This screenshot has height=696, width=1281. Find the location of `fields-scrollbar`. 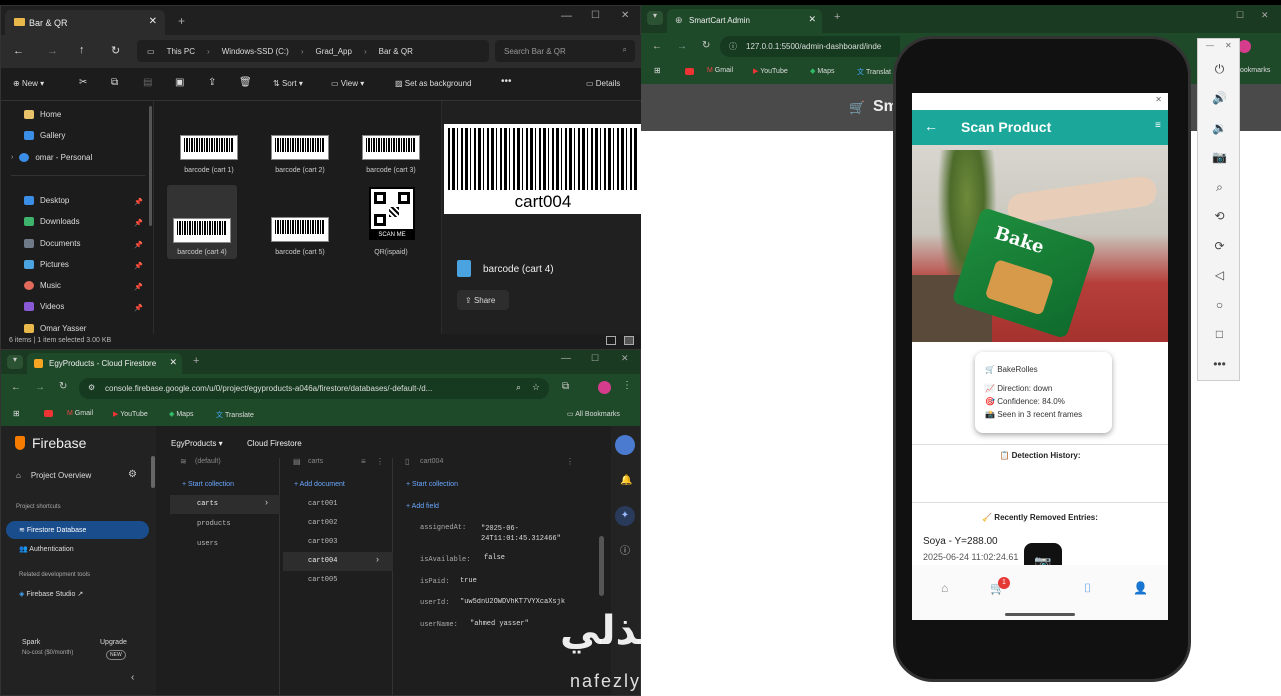

fields-scrollbar is located at coordinates (601, 566).